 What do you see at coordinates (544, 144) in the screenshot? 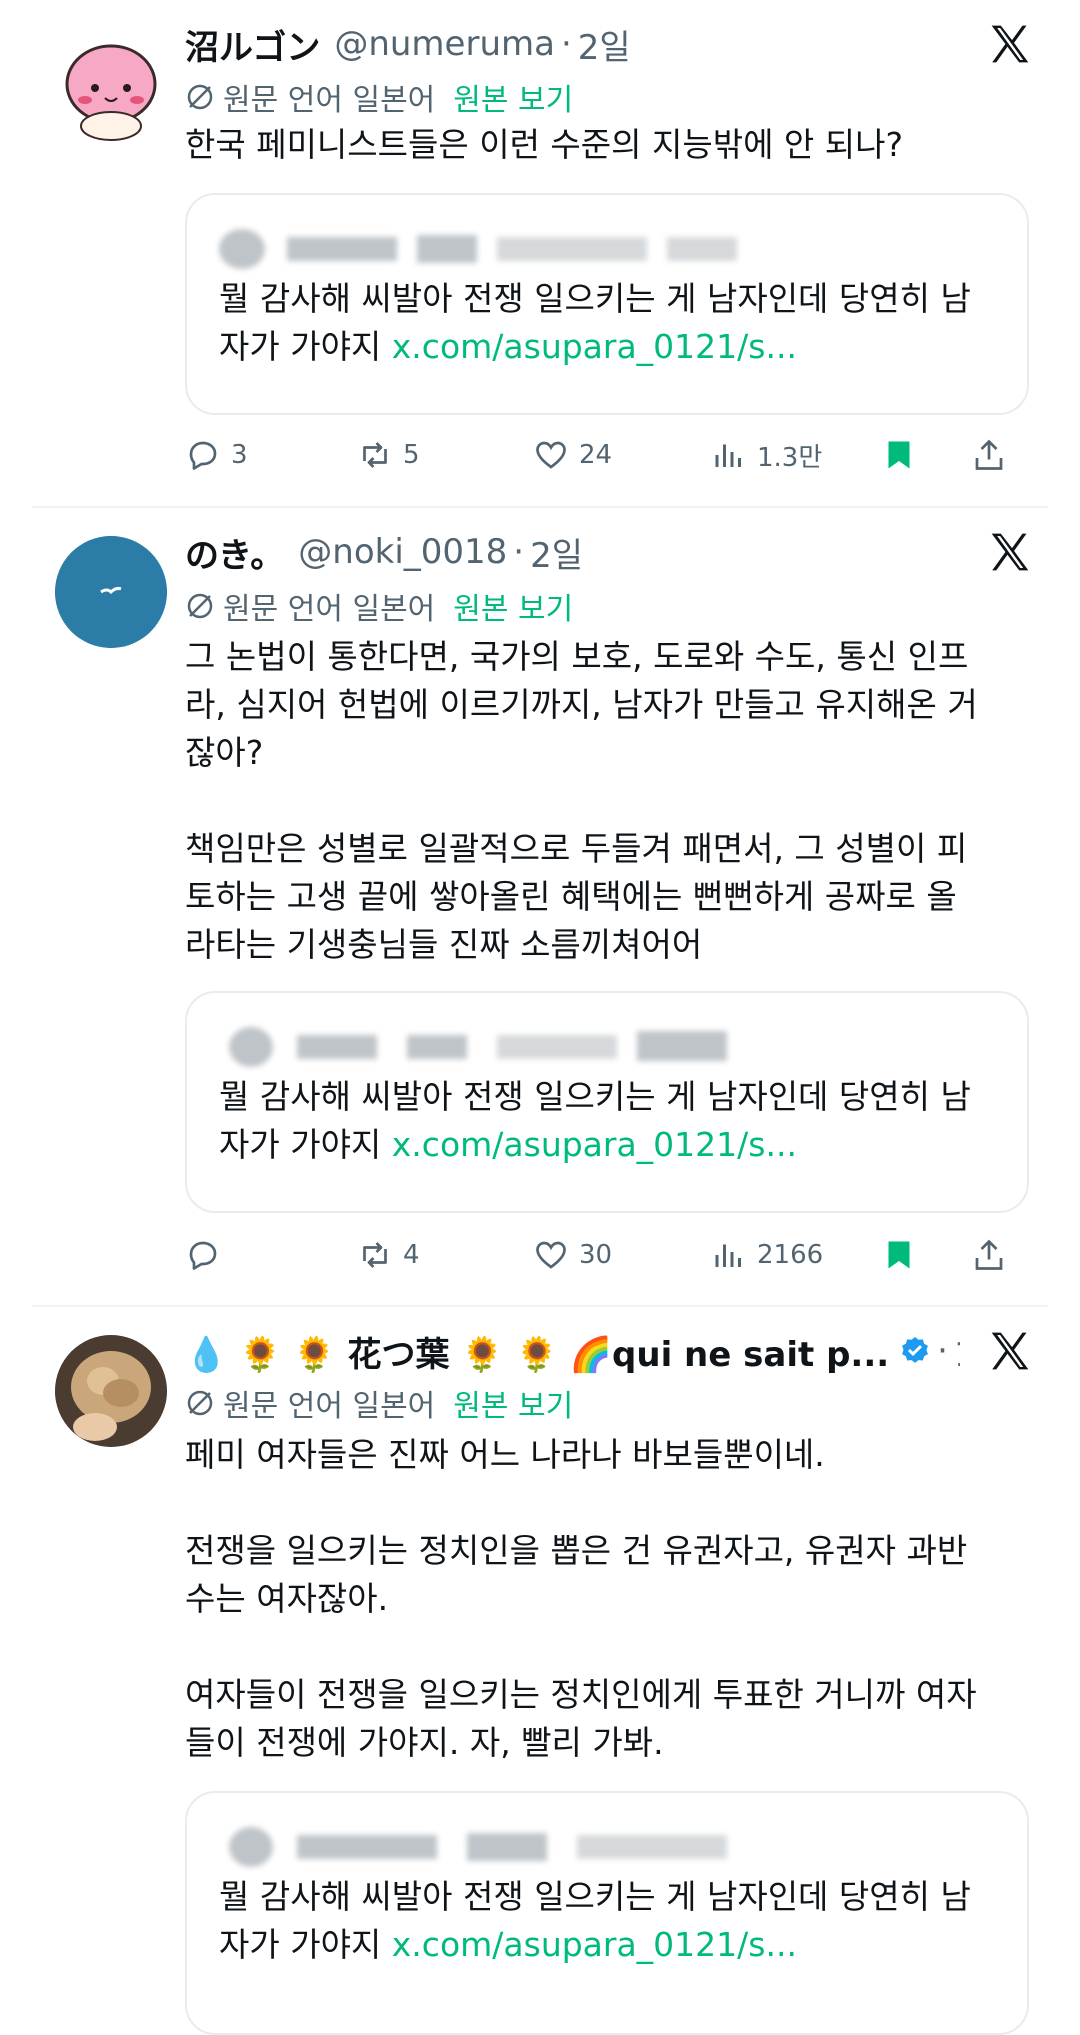
I see `tweet-text: 한국 페미니스트들은 이런 수준의 지능밖에 안 되나?` at bounding box center [544, 144].